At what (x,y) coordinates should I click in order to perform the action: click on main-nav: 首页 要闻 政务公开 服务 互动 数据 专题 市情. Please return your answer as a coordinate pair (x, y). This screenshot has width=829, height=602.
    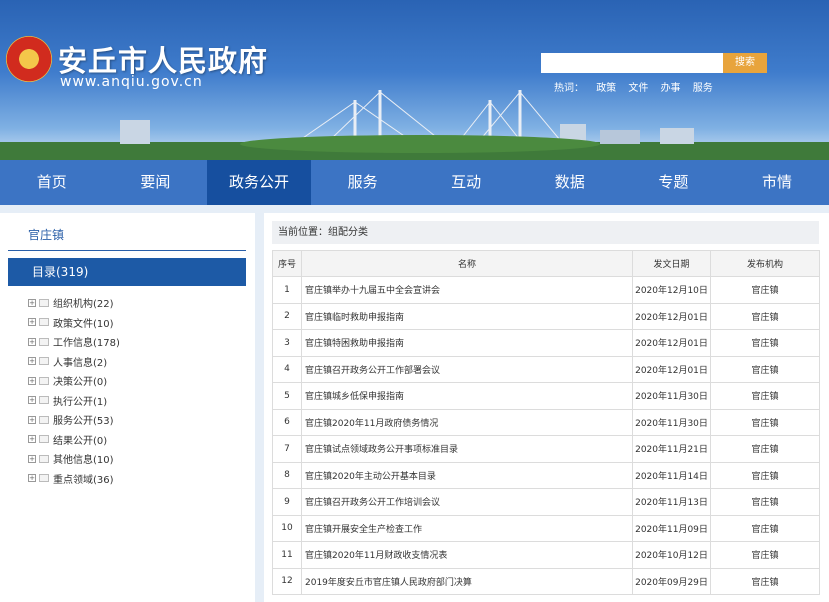
    Looking at the image, I should click on (414, 182).